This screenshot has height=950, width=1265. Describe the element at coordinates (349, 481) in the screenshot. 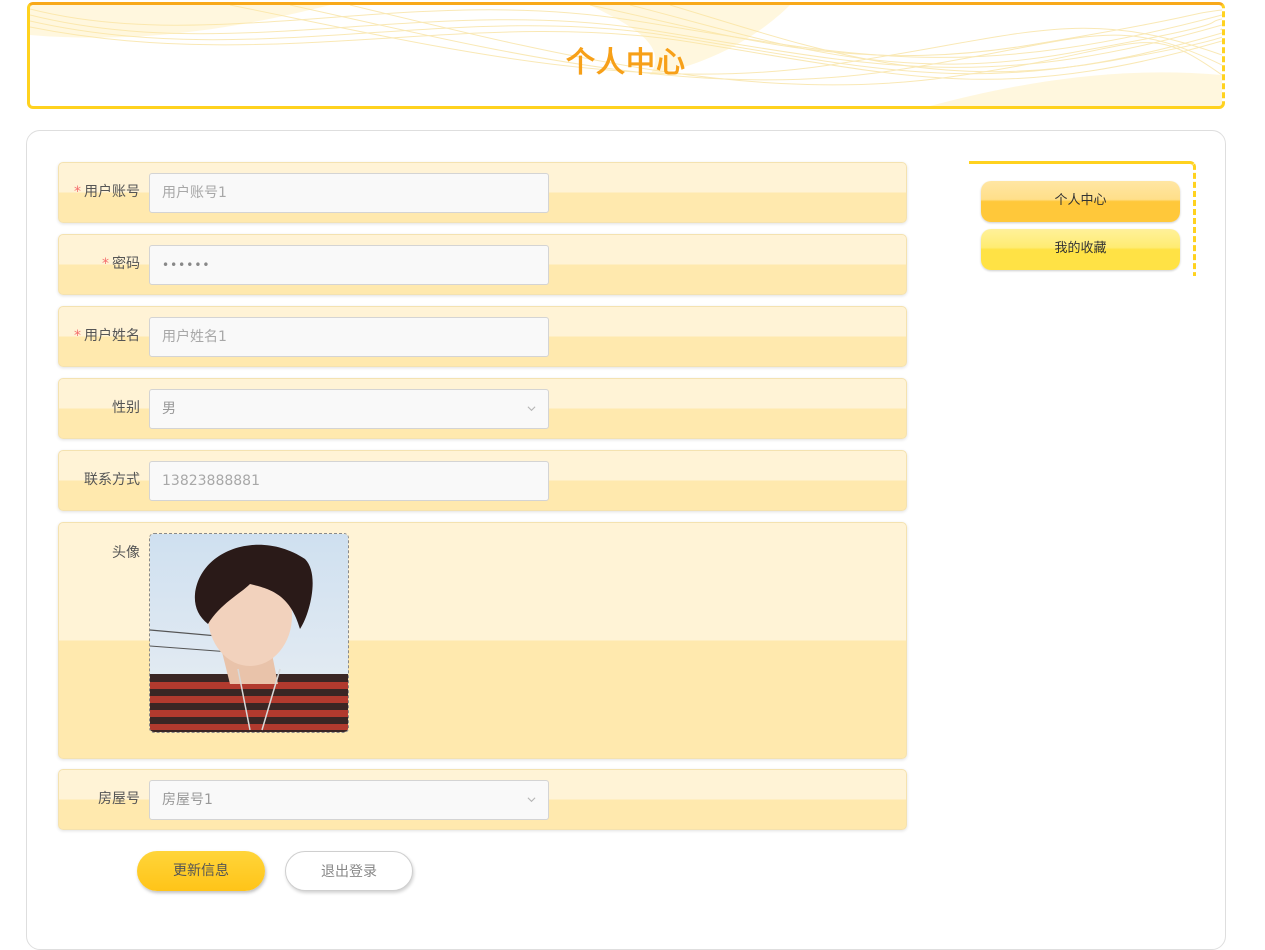

I see `phone-input` at that location.